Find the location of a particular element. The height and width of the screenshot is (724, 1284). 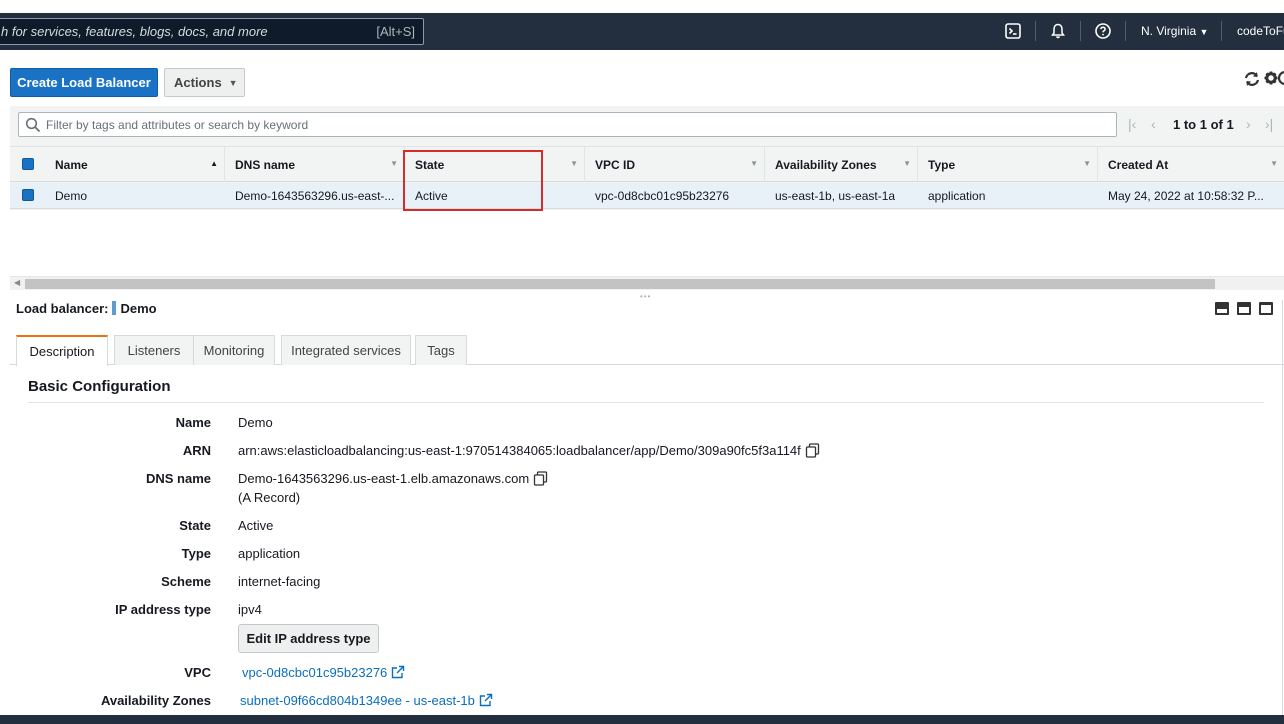

last-page-icon: ›| is located at coordinates (1269, 124).